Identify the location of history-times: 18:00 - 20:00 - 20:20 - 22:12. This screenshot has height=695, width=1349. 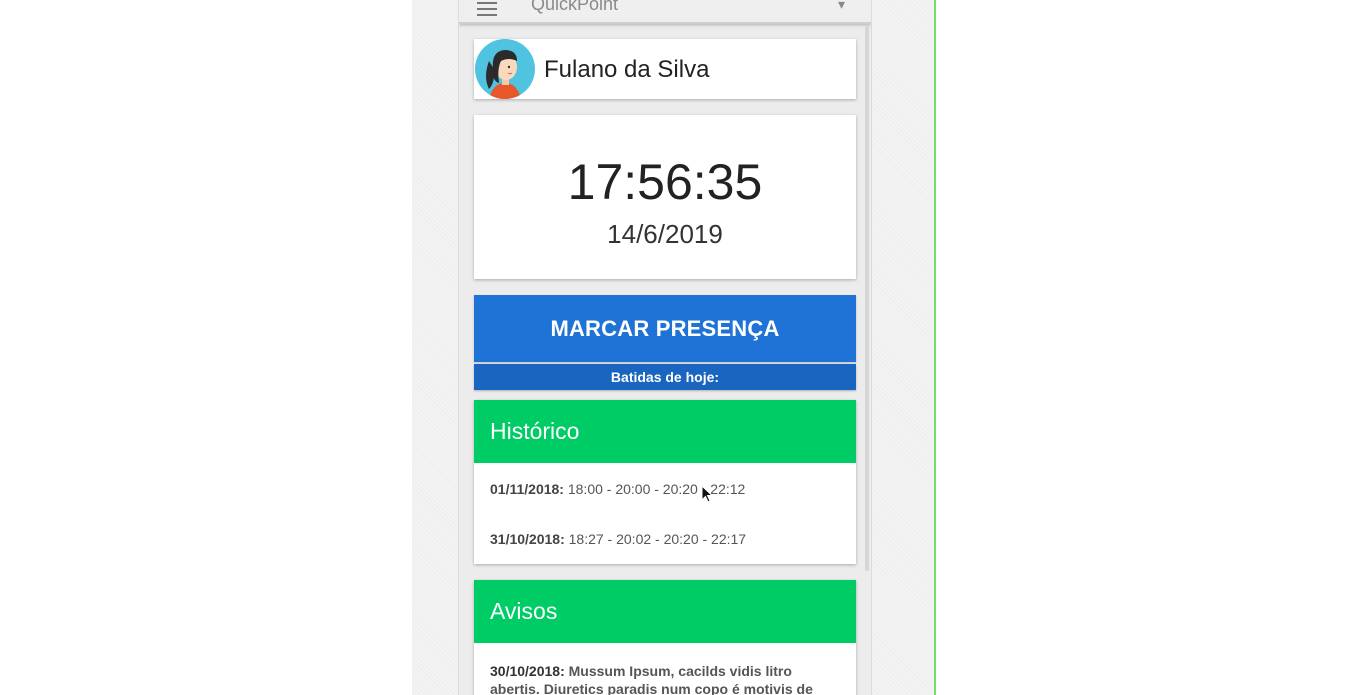
(656, 489).